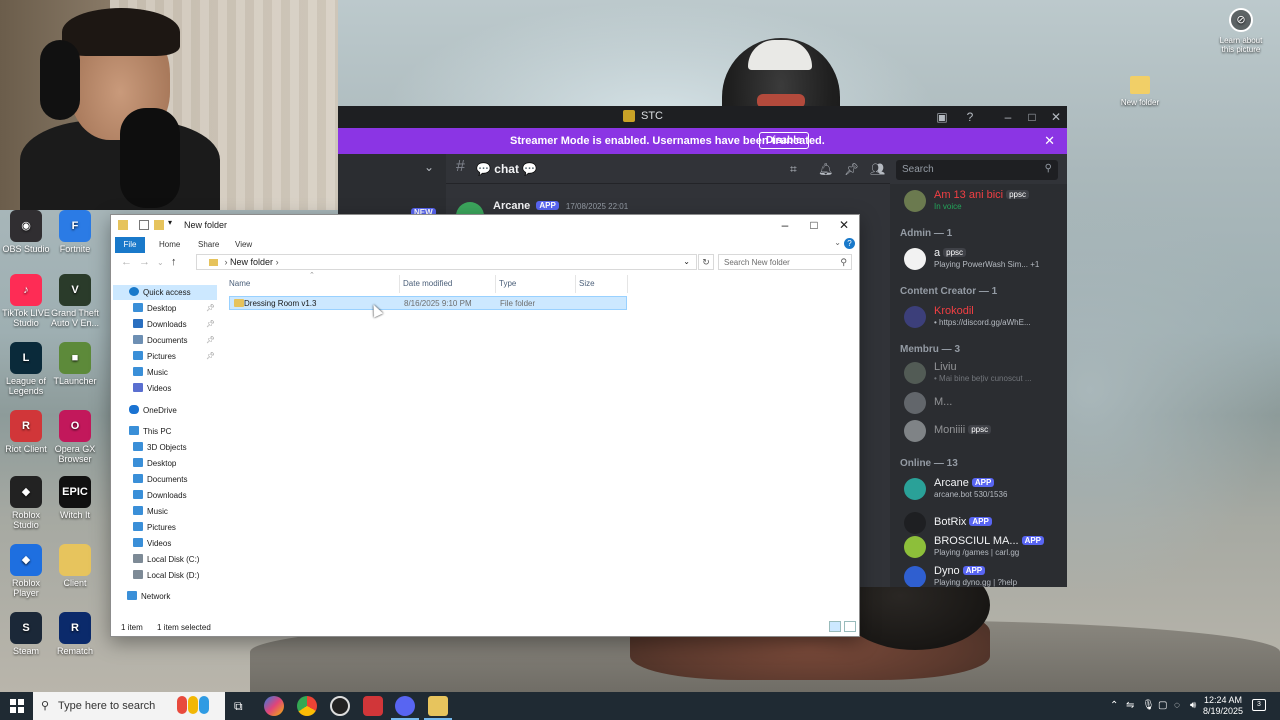 Image resolution: width=1280 pixels, height=720 pixels. I want to click on network-icon: ⇋, so click(1130, 705).